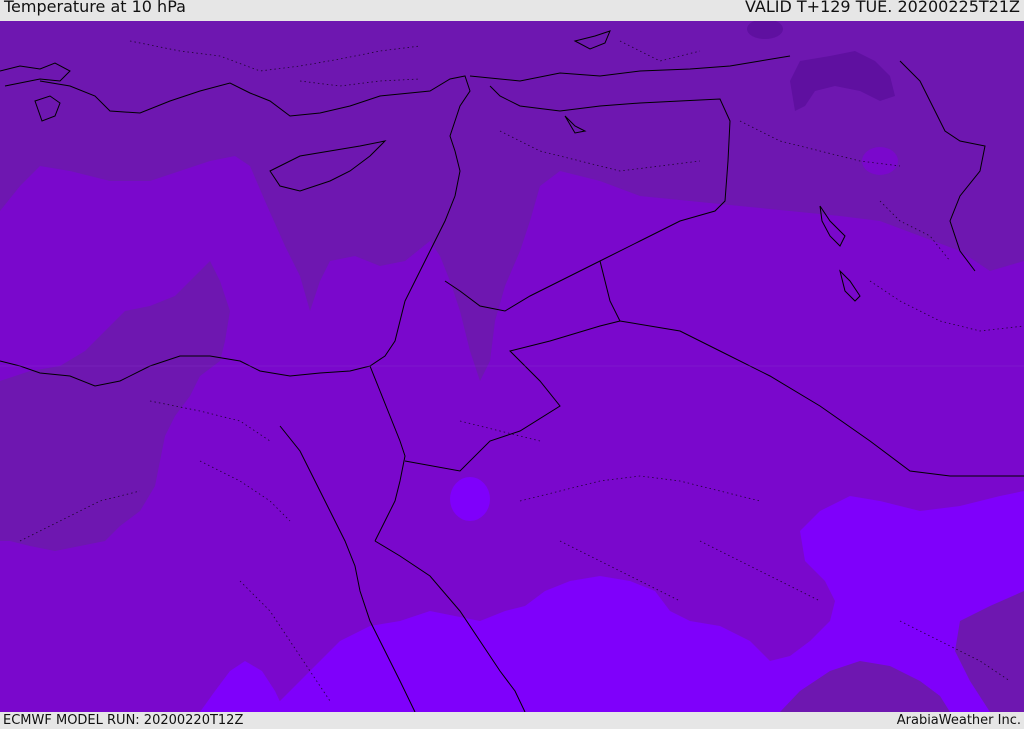  What do you see at coordinates (882, 8) in the screenshot?
I see `valid-time: VALID T+129 TUE. 20200225T21Z` at bounding box center [882, 8].